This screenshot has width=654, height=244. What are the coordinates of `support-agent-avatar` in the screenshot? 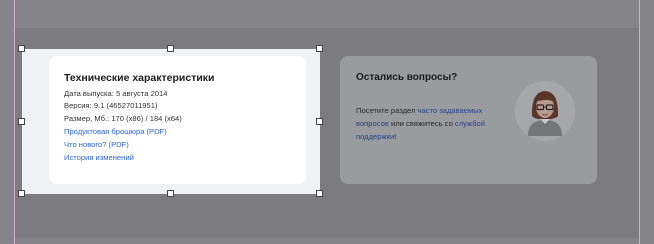 It's located at (545, 111).